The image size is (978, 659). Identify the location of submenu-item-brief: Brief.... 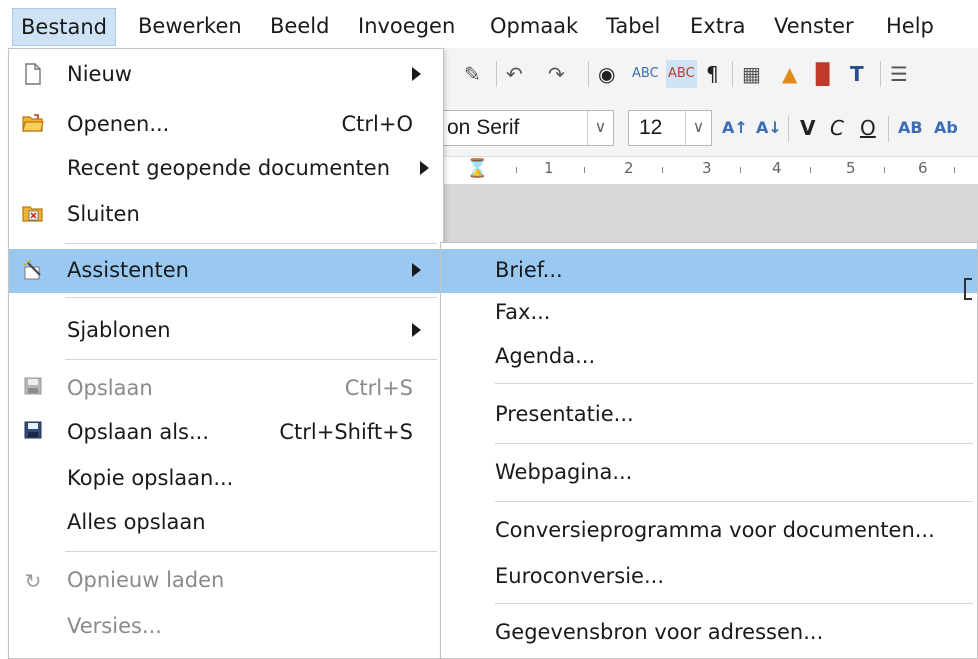
(709, 271).